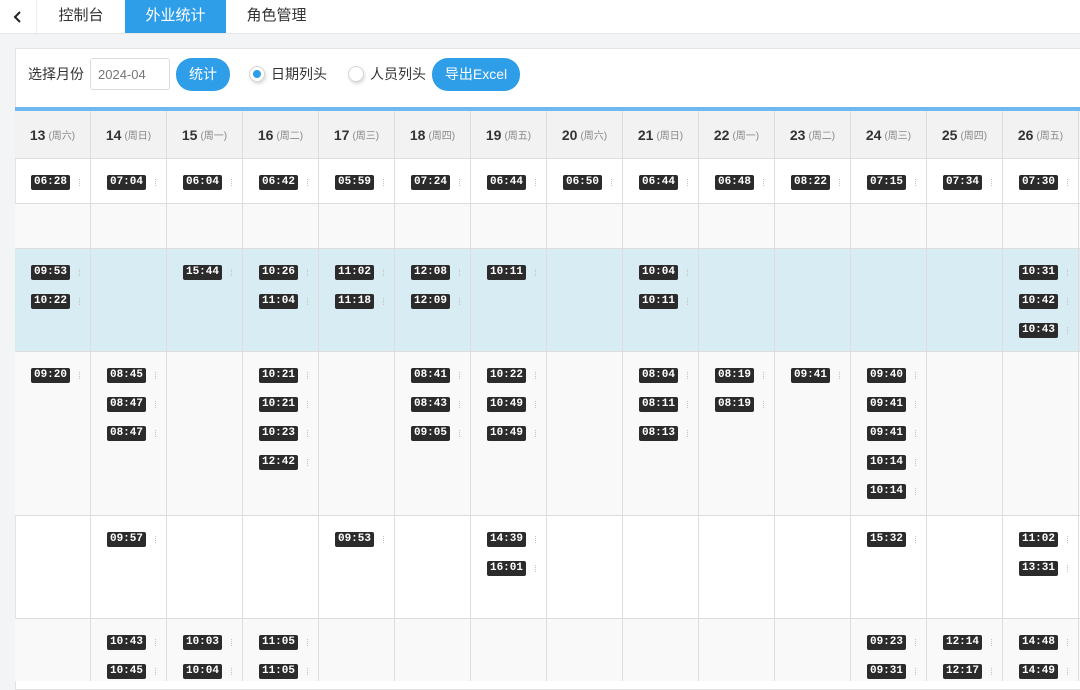 This screenshot has width=1080, height=690. What do you see at coordinates (435, 375) in the screenshot?
I see `time-chip: 08:41` at bounding box center [435, 375].